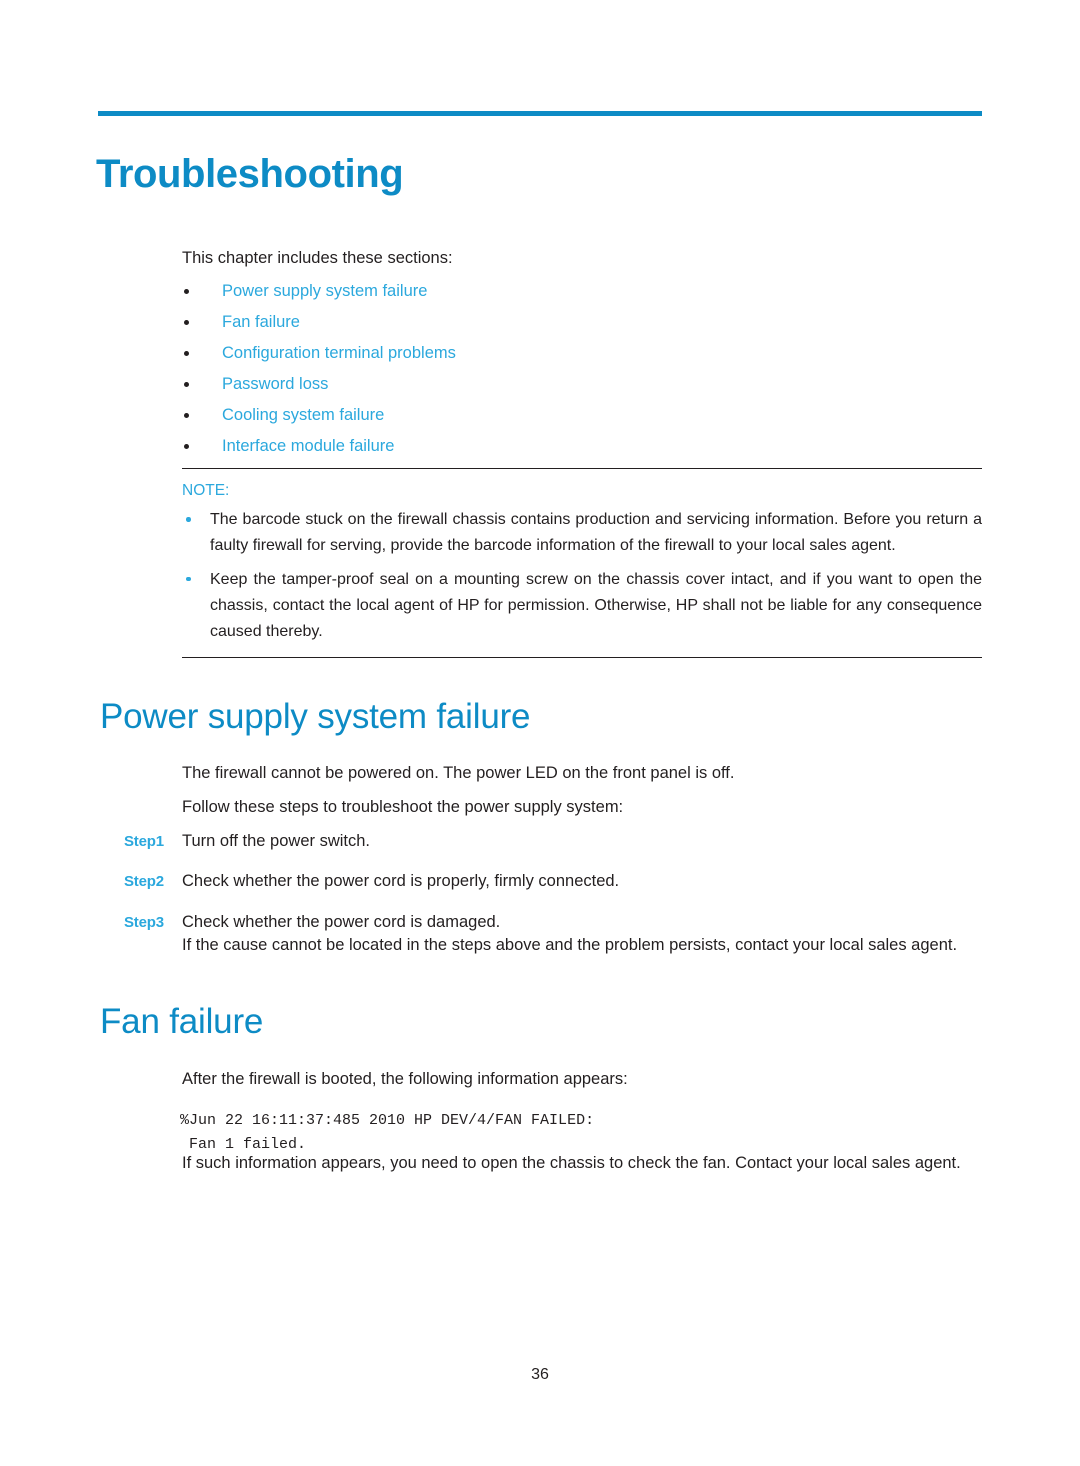 The image size is (1080, 1466). Describe the element at coordinates (582, 446) in the screenshot. I see `list-item: Interface module failure` at that location.